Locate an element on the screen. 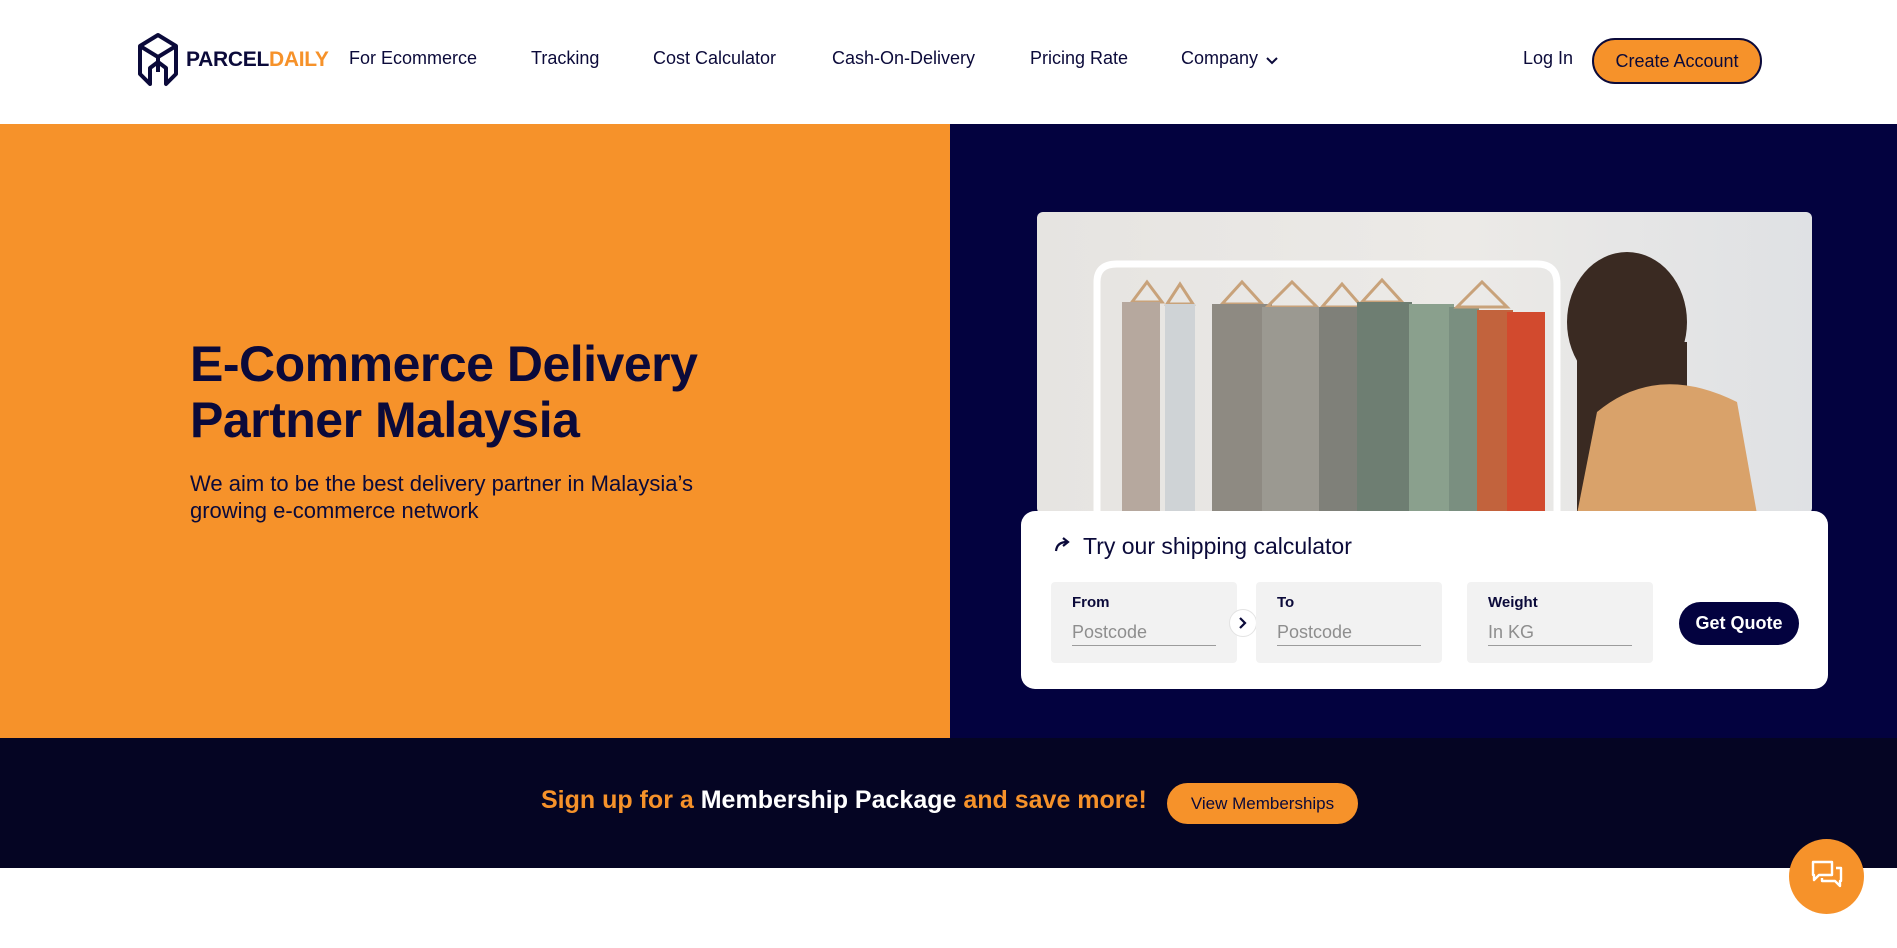  hero-title-line2: Partner Malaysia is located at coordinates (385, 420).